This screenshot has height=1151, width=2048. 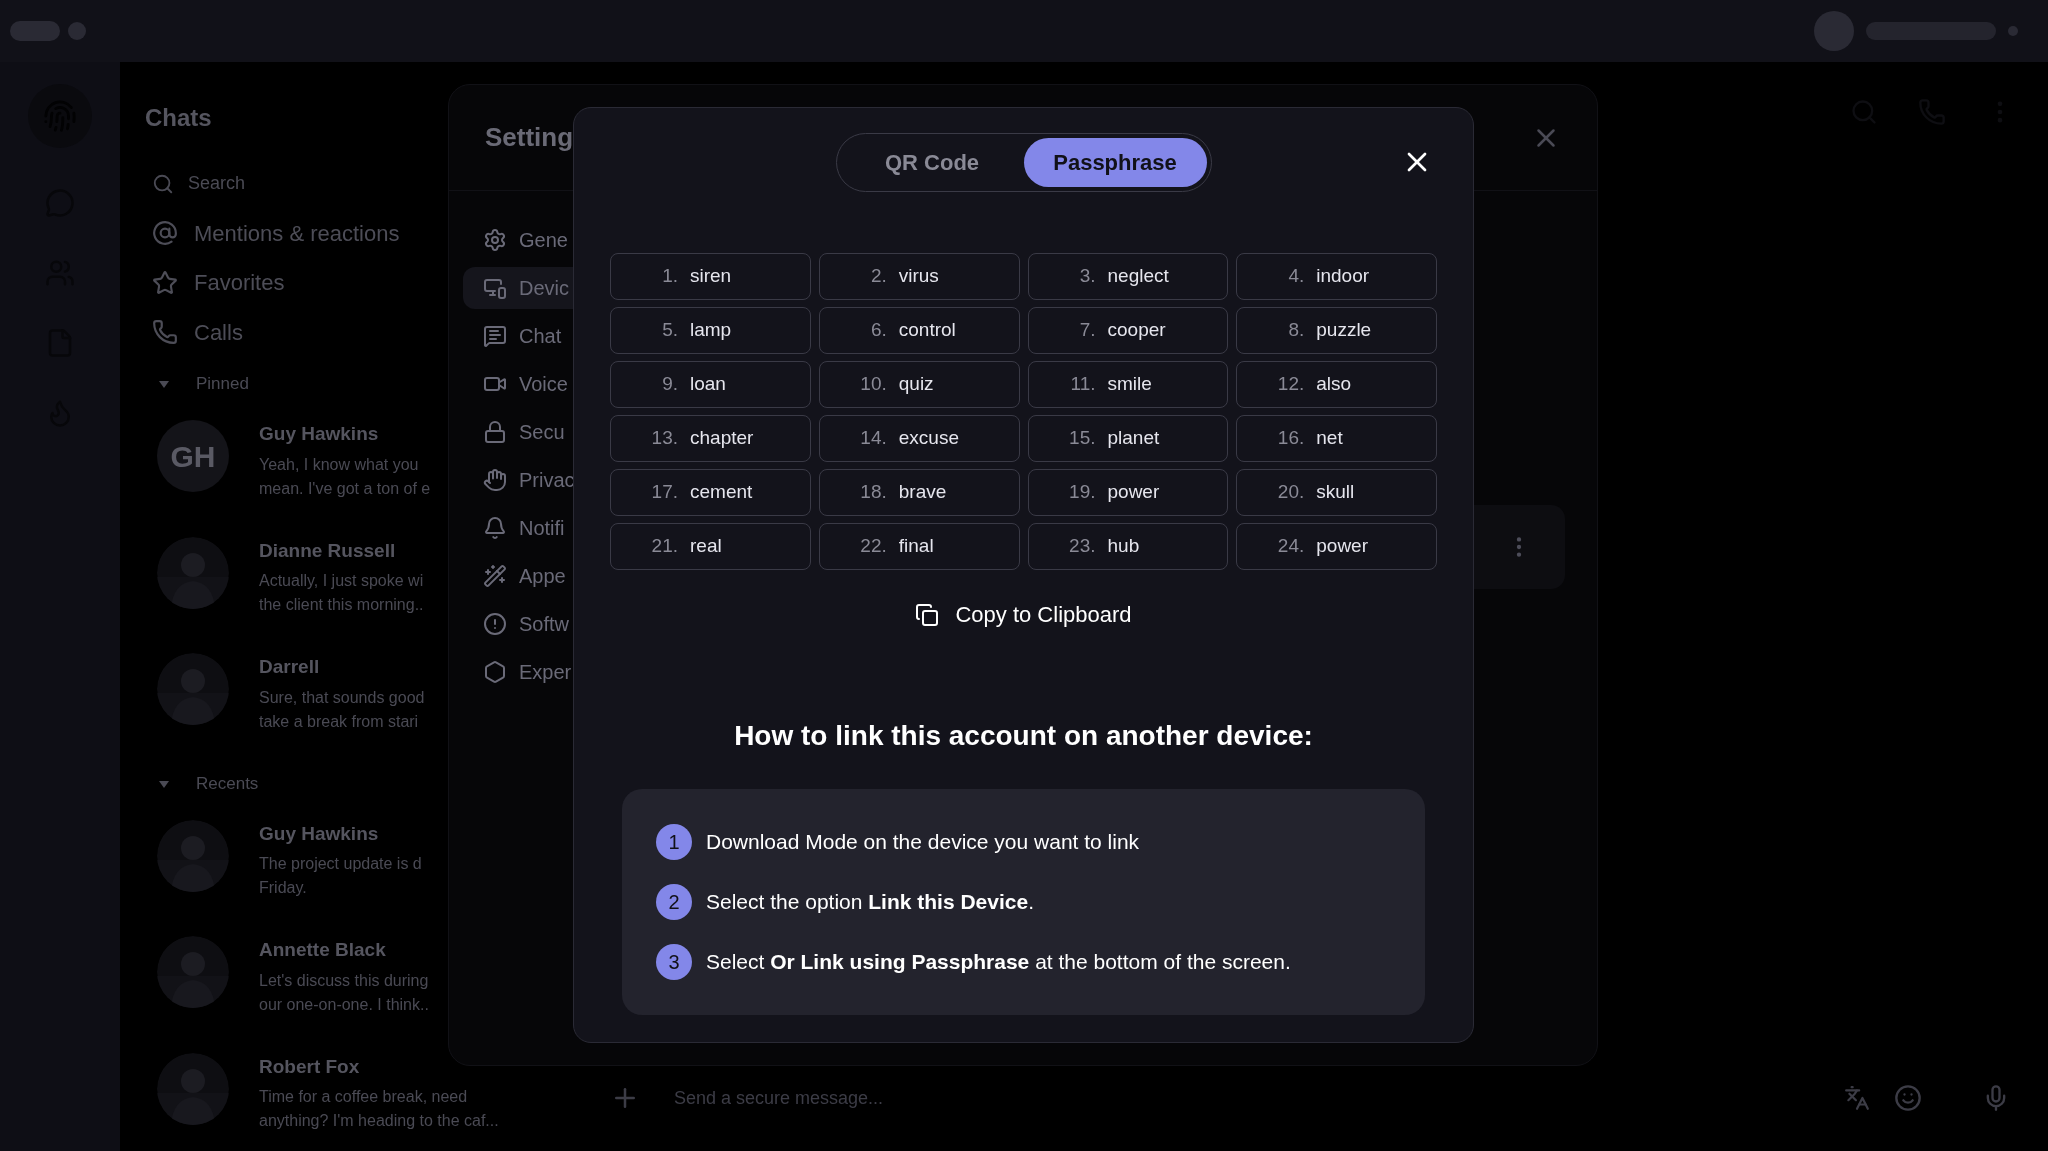 What do you see at coordinates (529, 137) in the screenshot?
I see `settings-title: Setting` at bounding box center [529, 137].